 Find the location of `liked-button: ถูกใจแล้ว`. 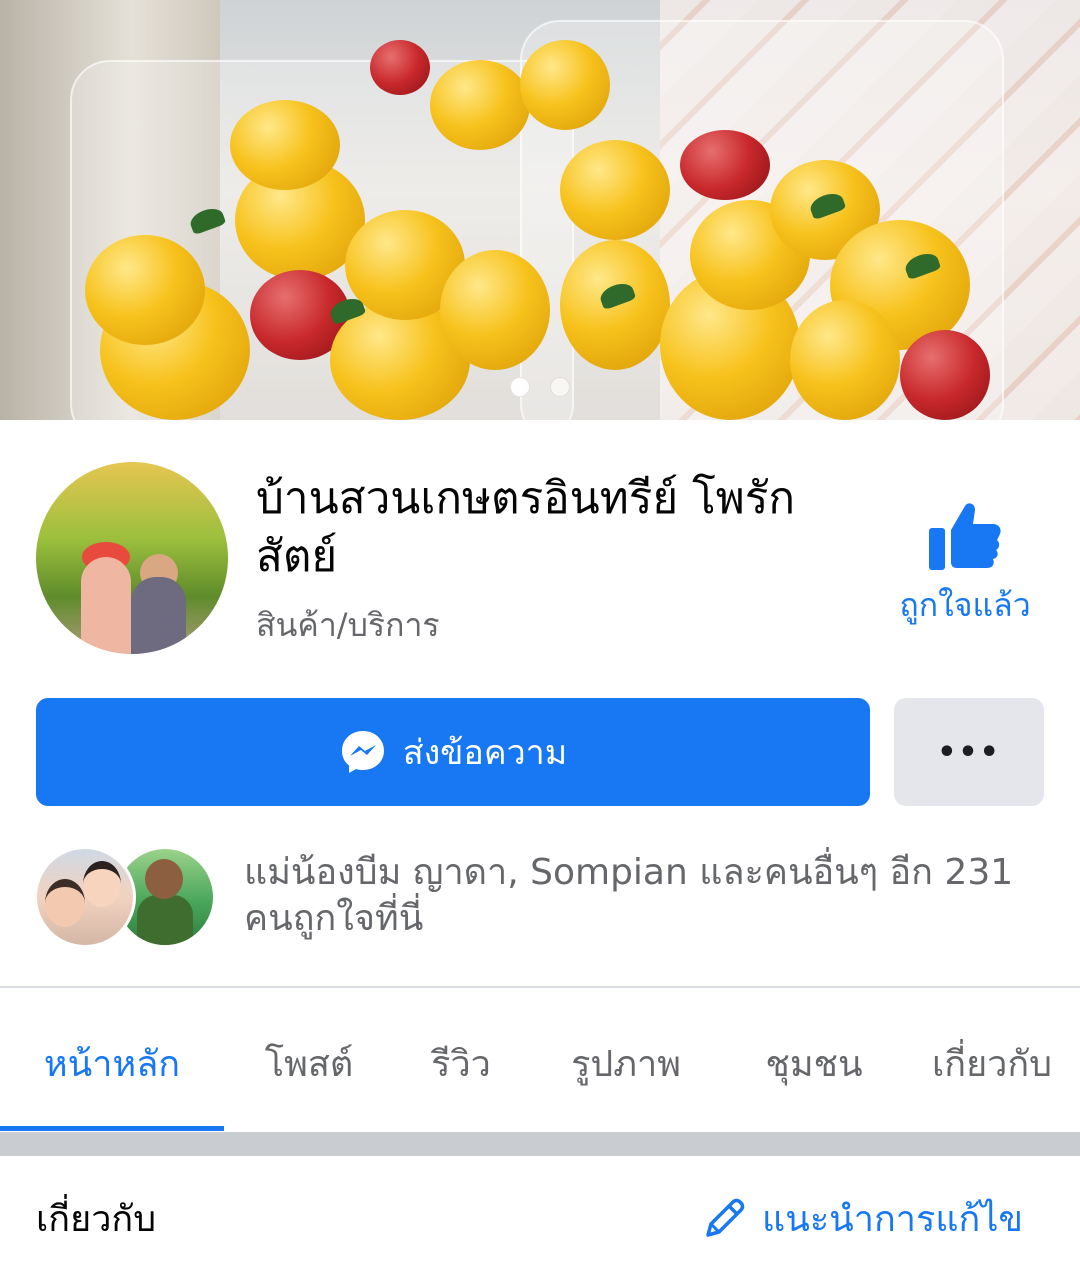

liked-button: ถูกใจแล้ว is located at coordinates (965, 570).